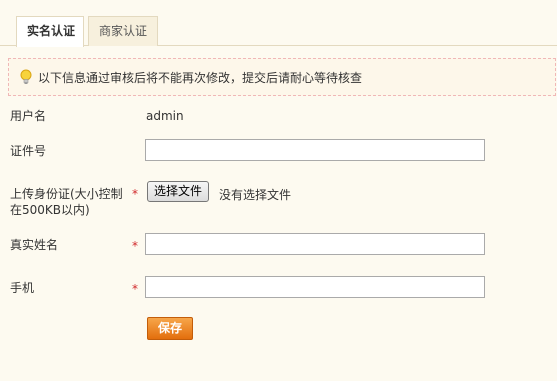 This screenshot has height=381, width=557. I want to click on tab-merchant-verification: 商家认证, so click(123, 31).